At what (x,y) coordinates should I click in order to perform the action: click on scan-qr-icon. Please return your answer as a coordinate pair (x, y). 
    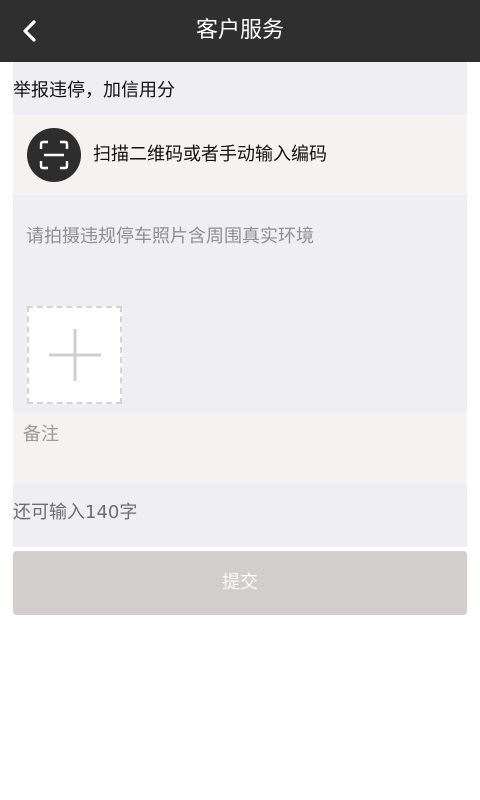
    Looking at the image, I should click on (54, 155).